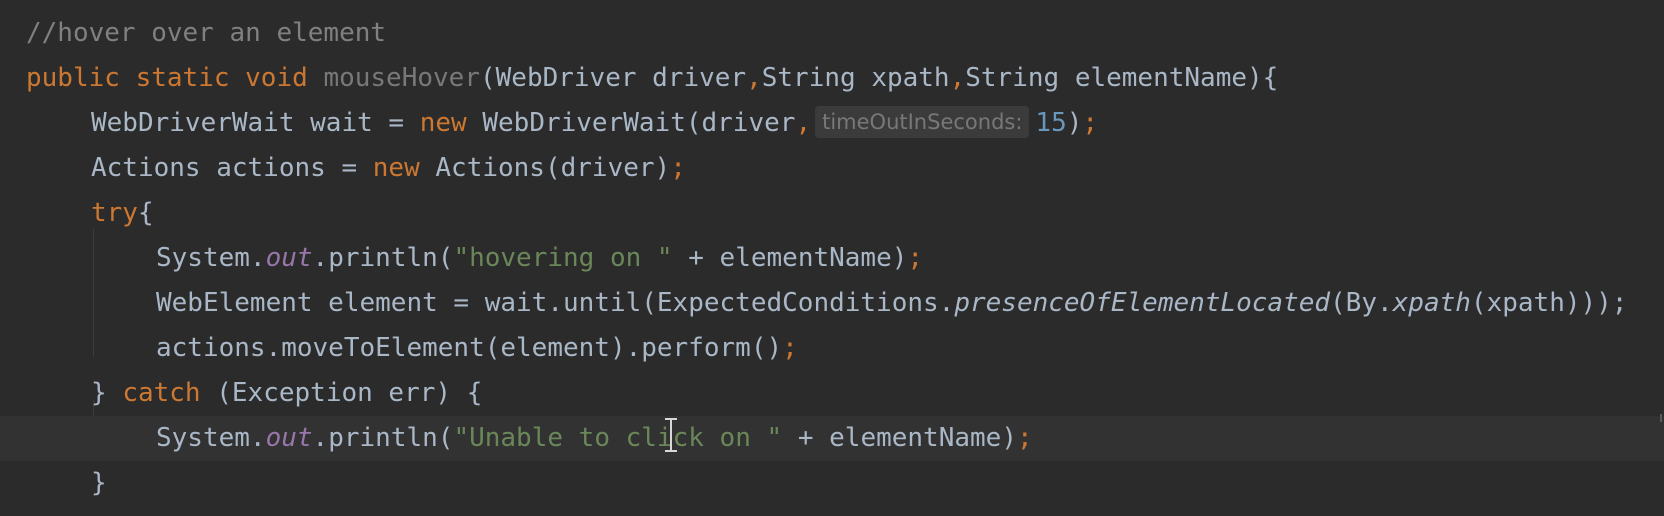 This screenshot has height=516, width=1664. I want to click on declaration: WebDriverWait wait =, so click(255, 123).